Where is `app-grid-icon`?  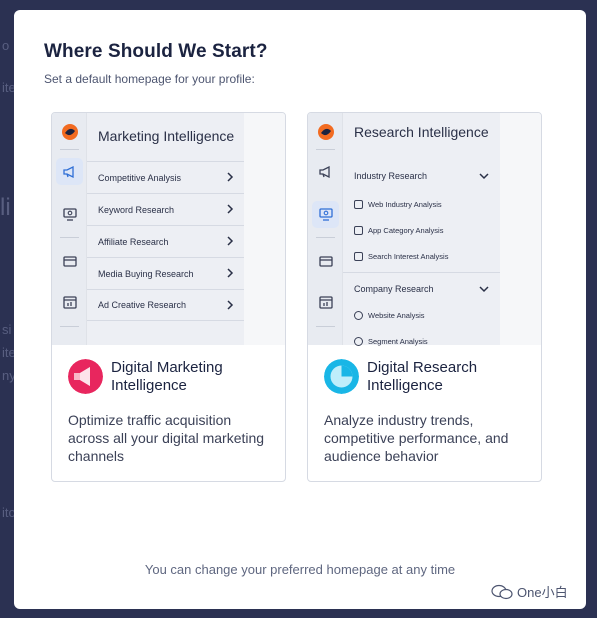
app-grid-icon is located at coordinates (358, 230).